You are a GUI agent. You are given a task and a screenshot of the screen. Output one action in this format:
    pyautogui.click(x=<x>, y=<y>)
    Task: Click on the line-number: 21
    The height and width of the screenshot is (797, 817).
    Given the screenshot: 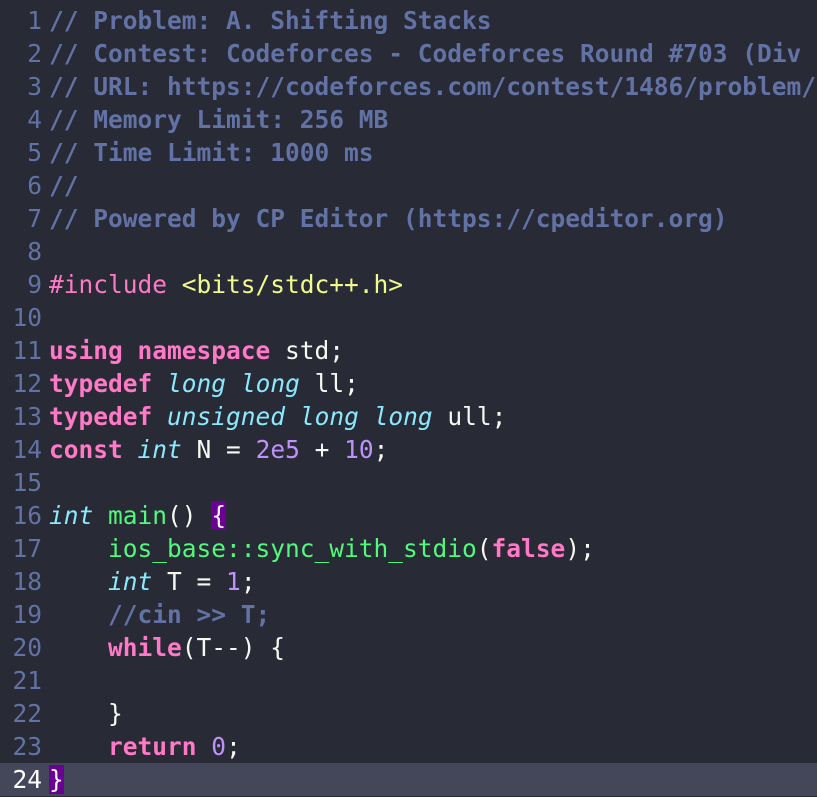 What is the action you would take?
    pyautogui.click(x=27, y=680)
    